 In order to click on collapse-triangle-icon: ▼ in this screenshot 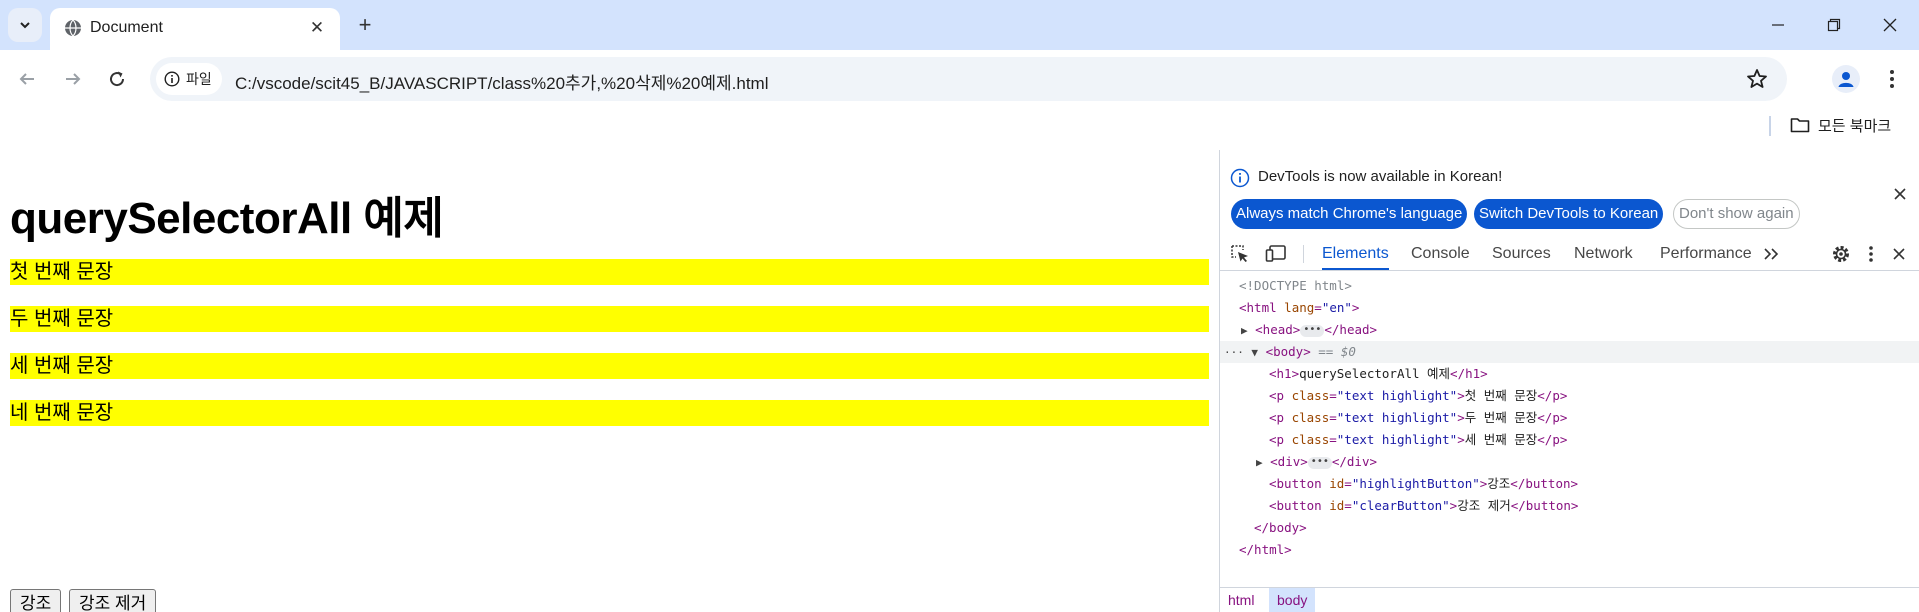, I will do `click(1254, 352)`.